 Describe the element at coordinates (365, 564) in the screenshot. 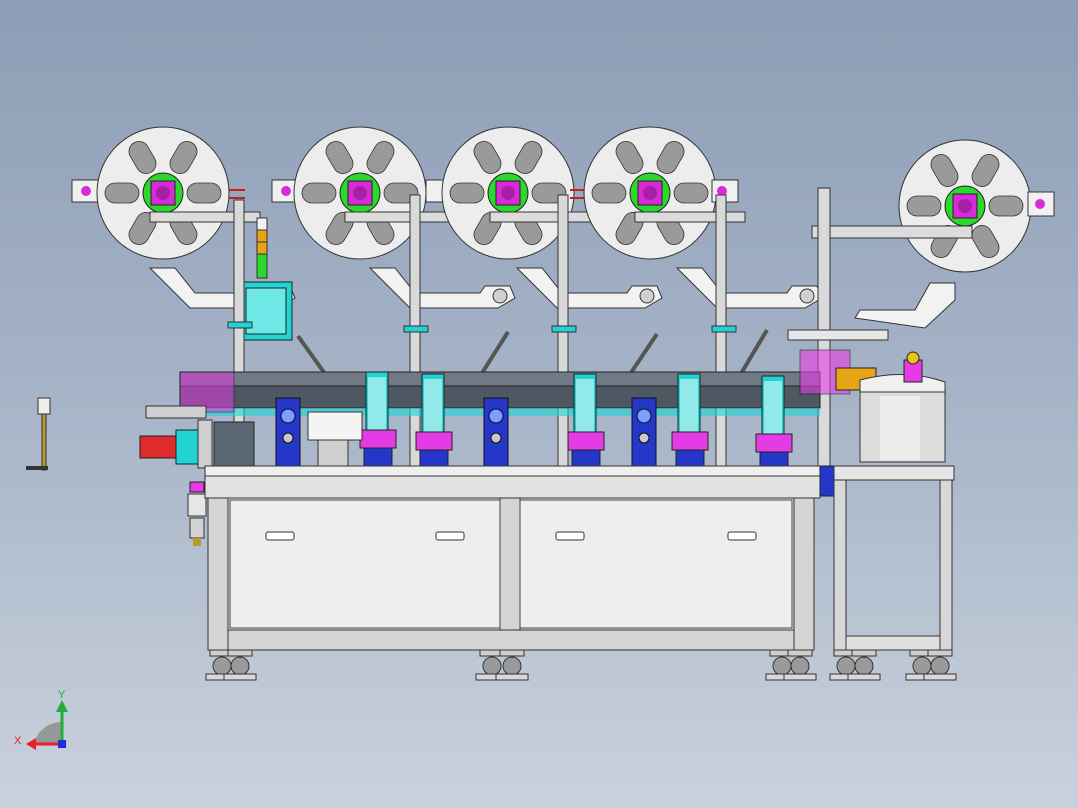

I see `cabinet-door-left` at that location.